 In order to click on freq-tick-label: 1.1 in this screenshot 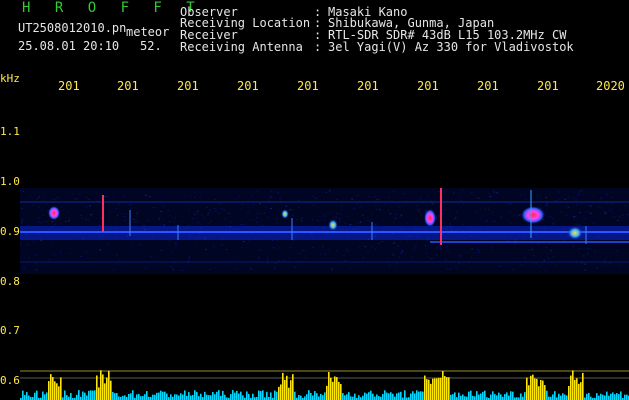, I will do `click(10, 131)`.